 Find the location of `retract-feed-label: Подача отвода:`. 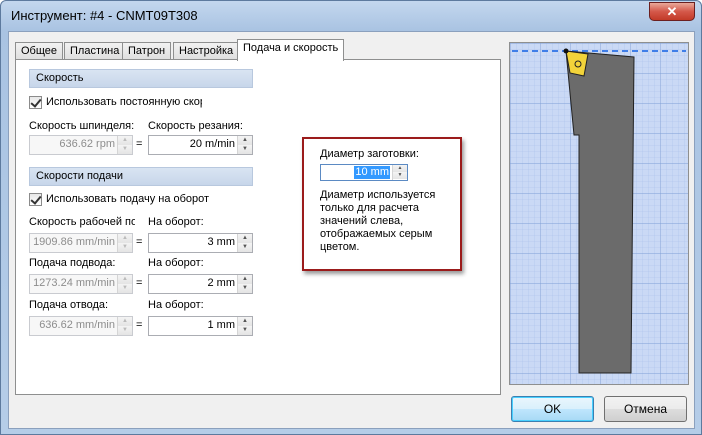

retract-feed-label: Подача отвода: is located at coordinates (69, 305).